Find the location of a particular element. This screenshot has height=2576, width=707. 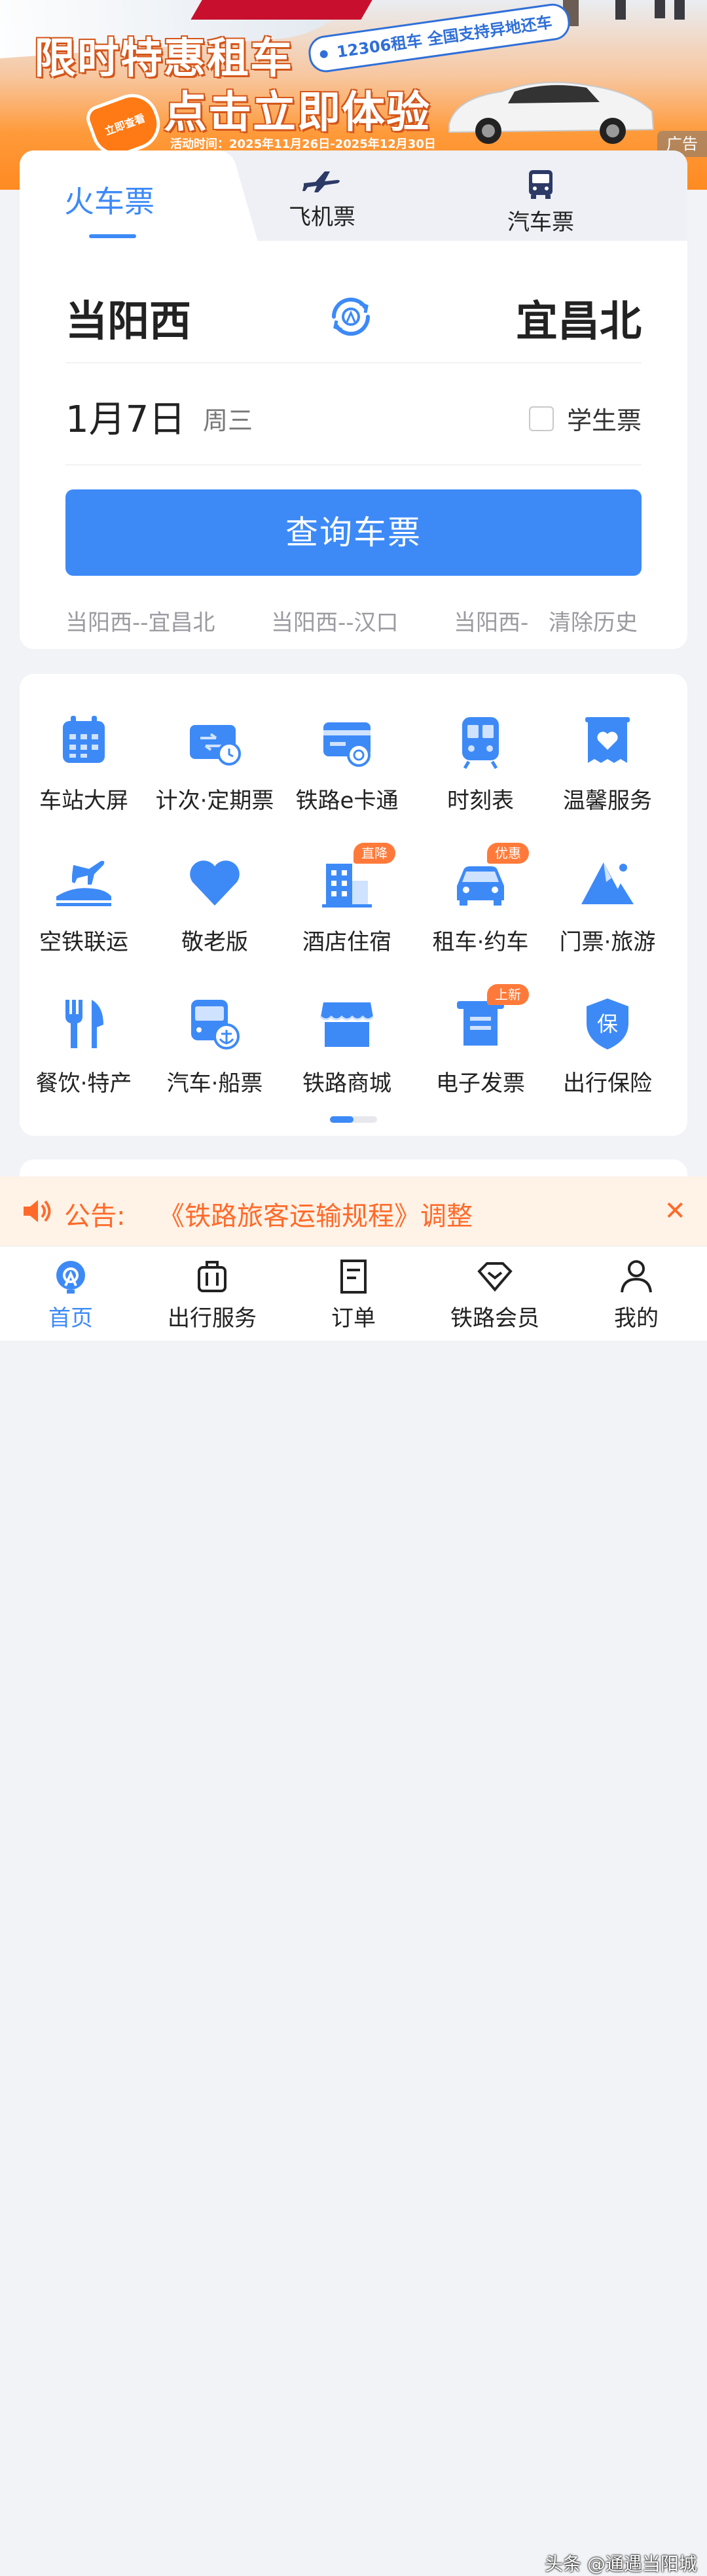

tab-flight: 飞机票 is located at coordinates (322, 200).